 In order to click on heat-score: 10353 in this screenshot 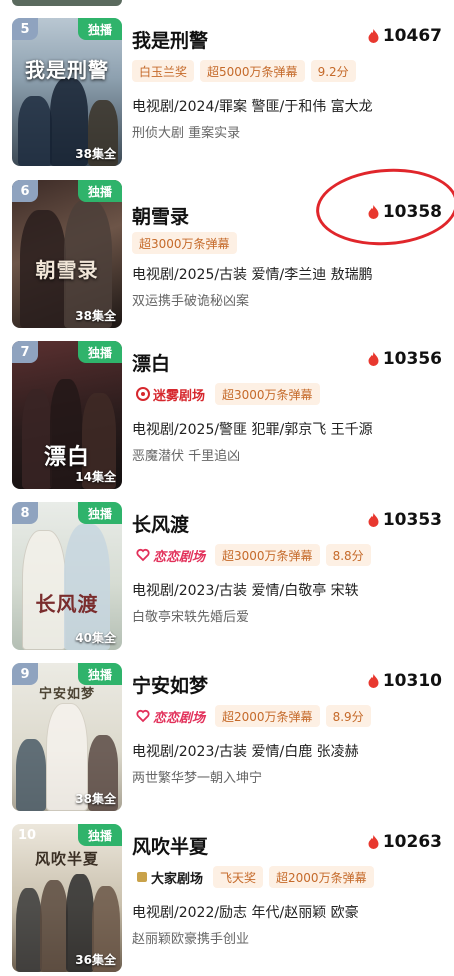, I will do `click(405, 520)`.